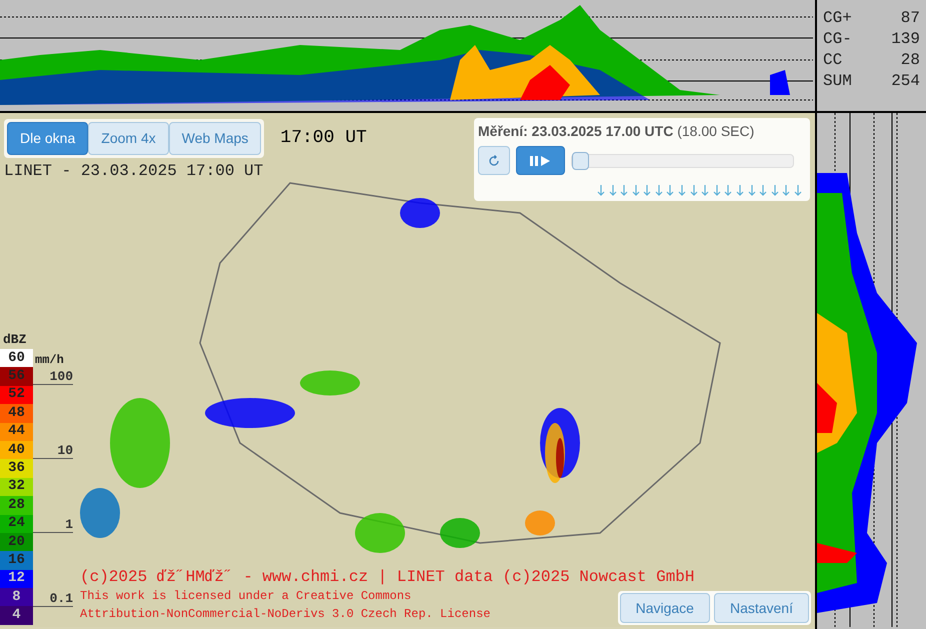 This screenshot has height=629, width=926. I want to click on refresh-button, so click(494, 160).